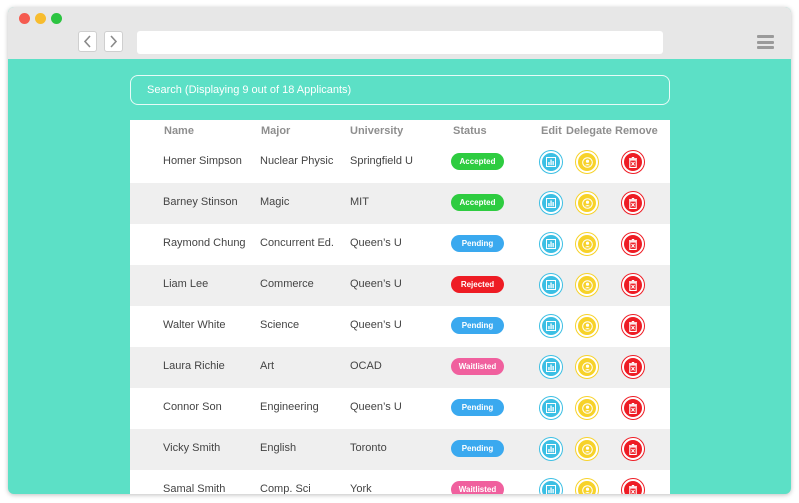 This screenshot has width=799, height=503. Describe the element at coordinates (194, 325) in the screenshot. I see `applicant-name: Walter White` at that location.